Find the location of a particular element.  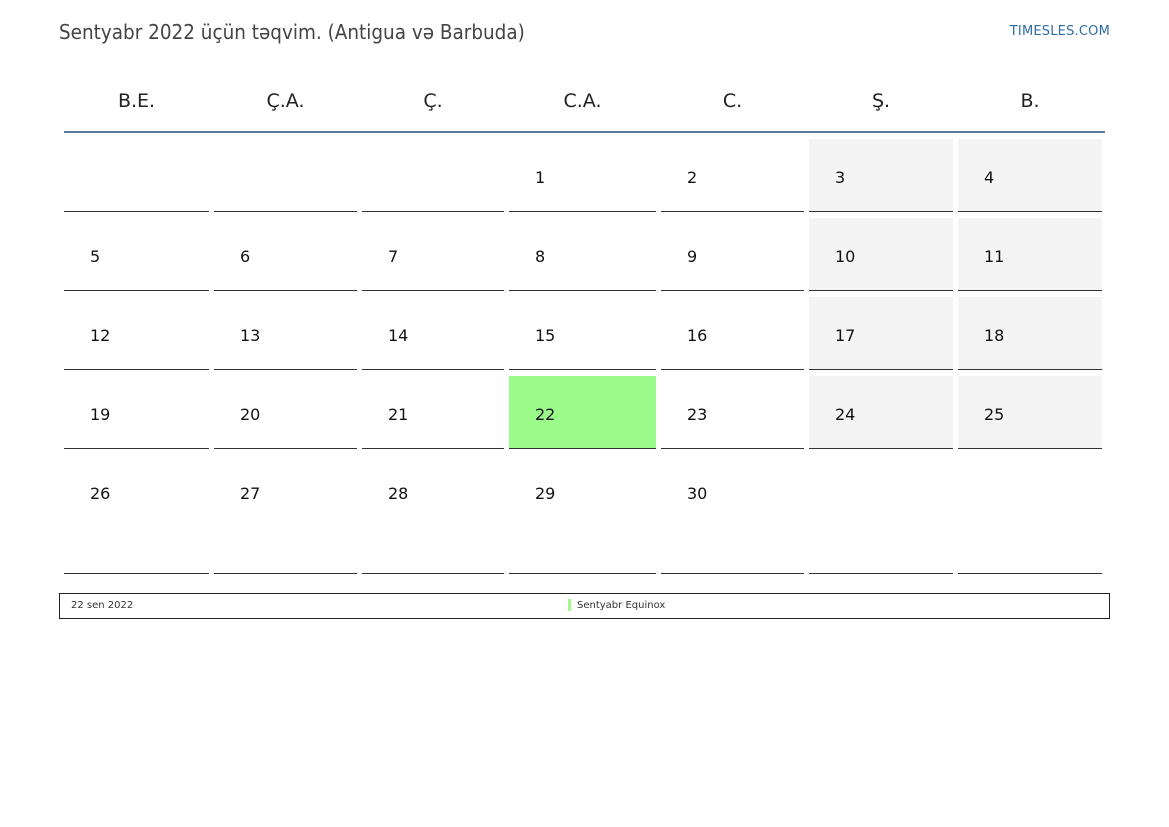

day-number: 15 is located at coordinates (545, 335).